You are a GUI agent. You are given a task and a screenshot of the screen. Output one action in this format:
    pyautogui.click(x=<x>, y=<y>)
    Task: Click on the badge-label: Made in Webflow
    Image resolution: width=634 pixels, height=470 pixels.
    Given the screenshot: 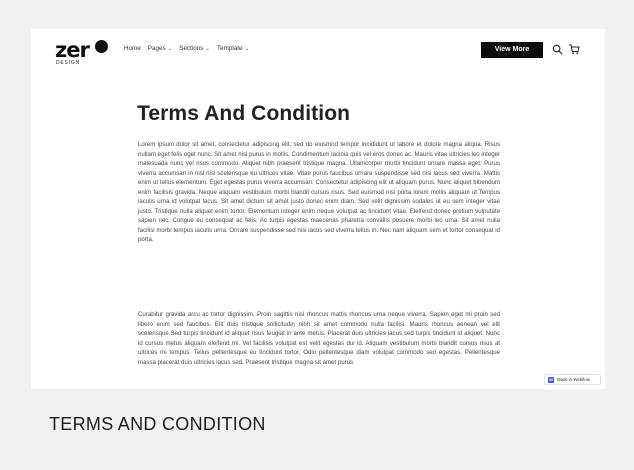 What is the action you would take?
    pyautogui.click(x=573, y=379)
    